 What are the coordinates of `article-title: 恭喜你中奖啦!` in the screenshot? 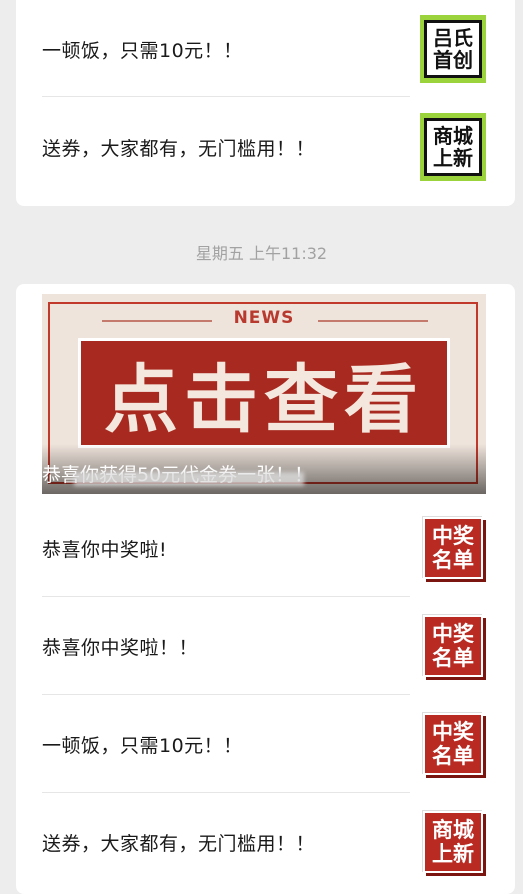 It's located at (105, 549).